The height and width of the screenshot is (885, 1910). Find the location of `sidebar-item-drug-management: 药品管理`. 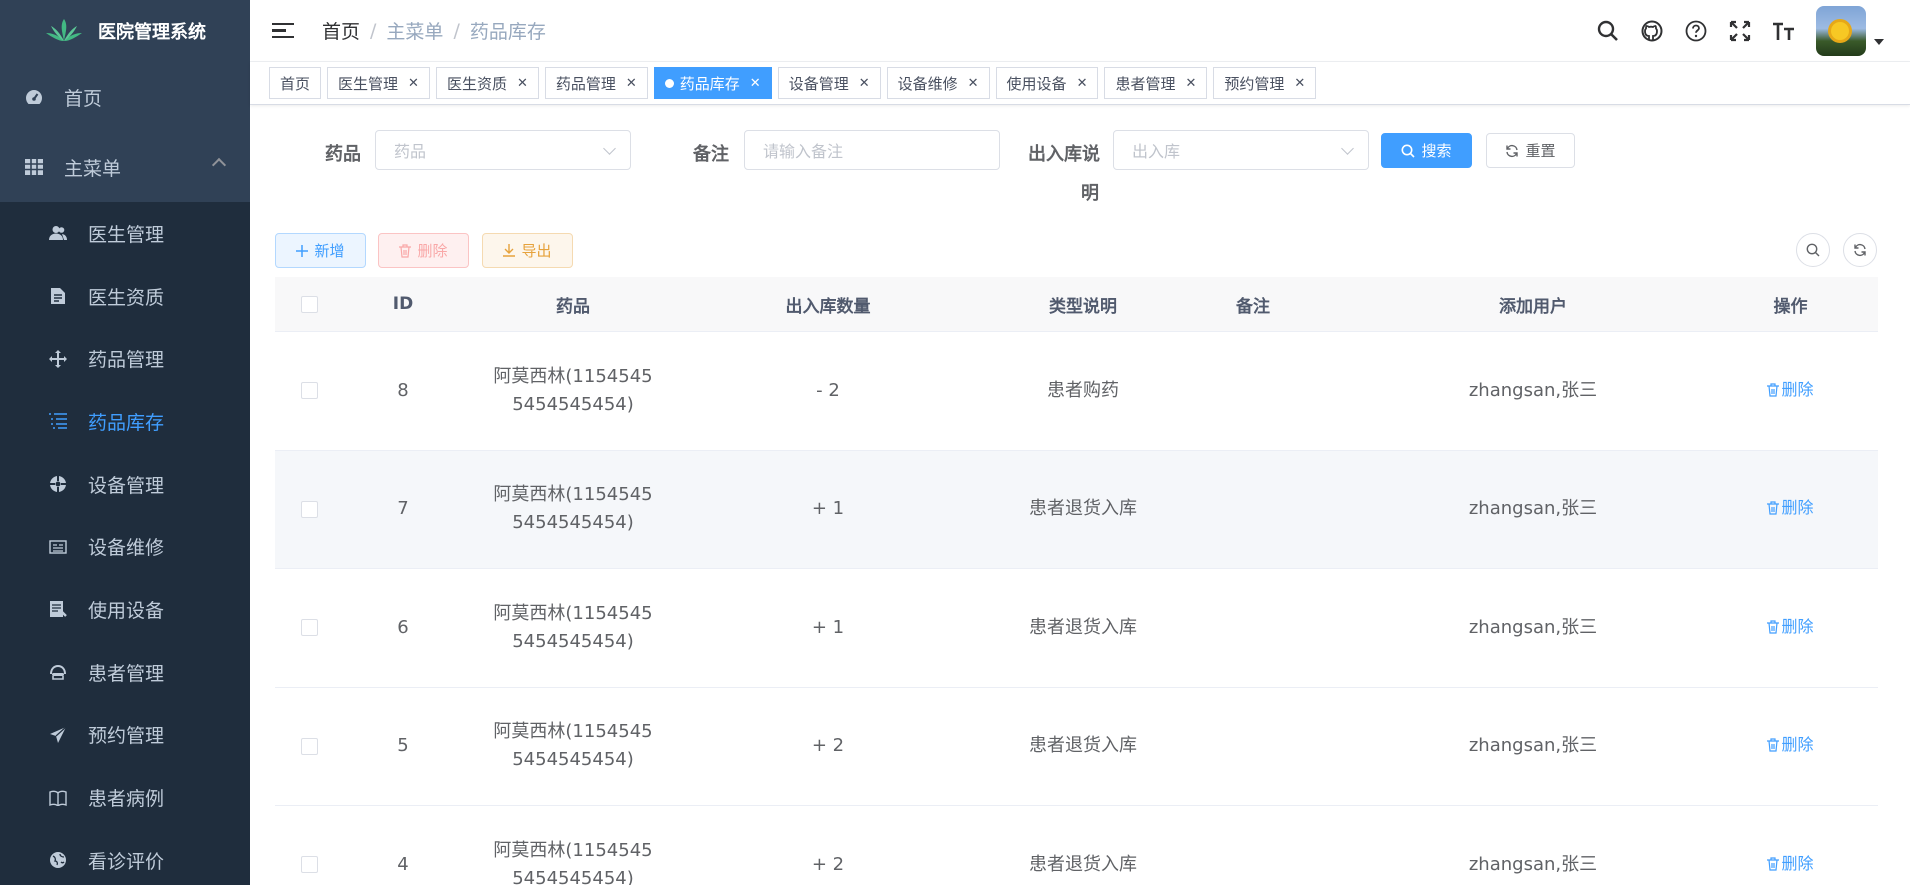

sidebar-item-drug-management: 药品管理 is located at coordinates (125, 358).